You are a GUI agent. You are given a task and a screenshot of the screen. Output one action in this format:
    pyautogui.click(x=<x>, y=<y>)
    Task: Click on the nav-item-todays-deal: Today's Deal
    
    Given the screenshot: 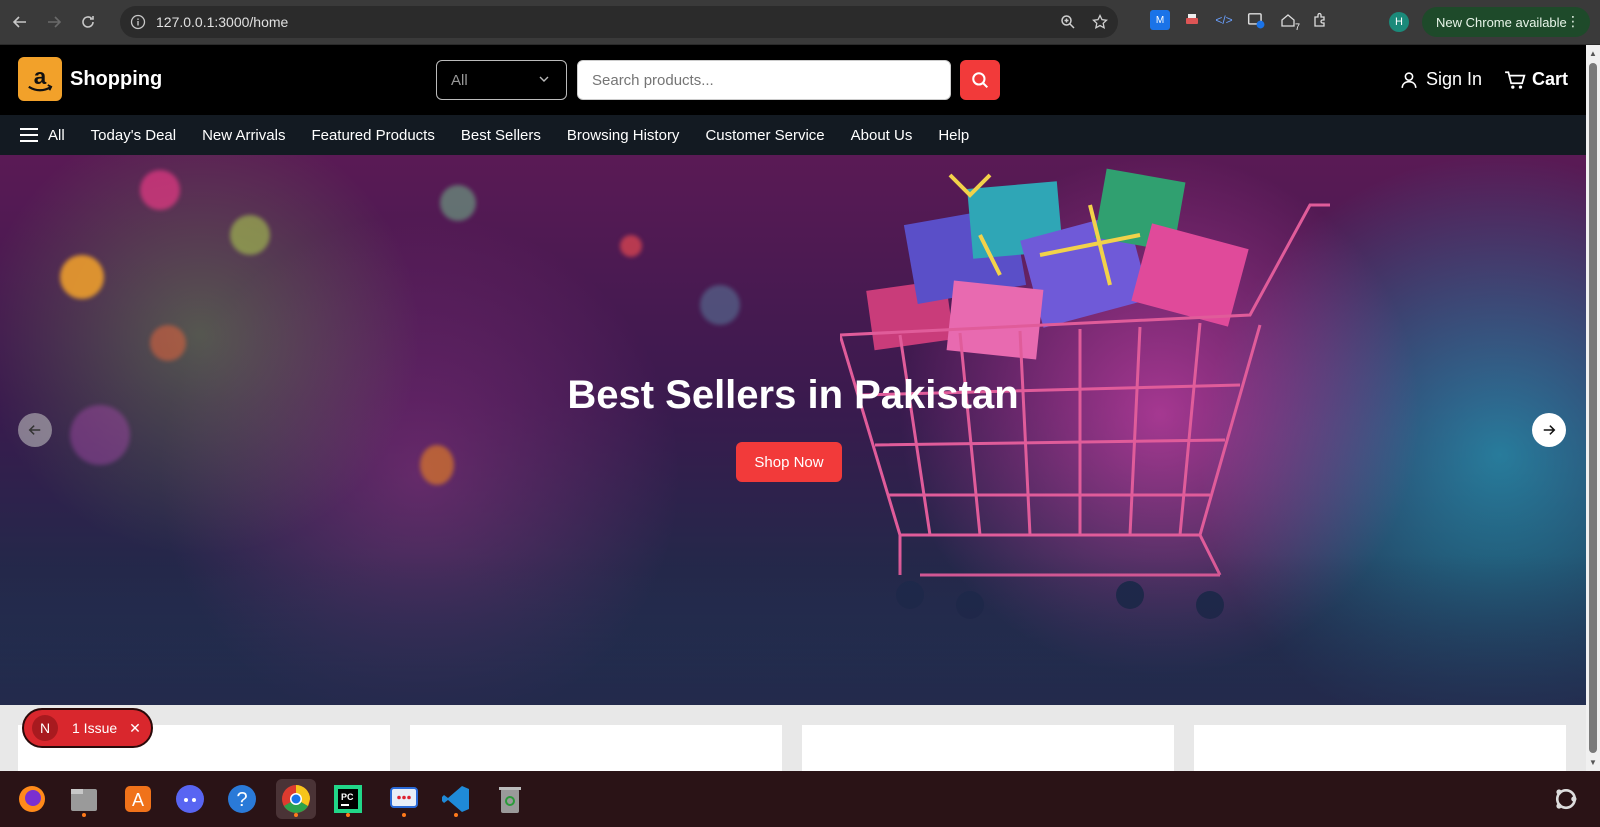 What is the action you would take?
    pyautogui.click(x=133, y=135)
    